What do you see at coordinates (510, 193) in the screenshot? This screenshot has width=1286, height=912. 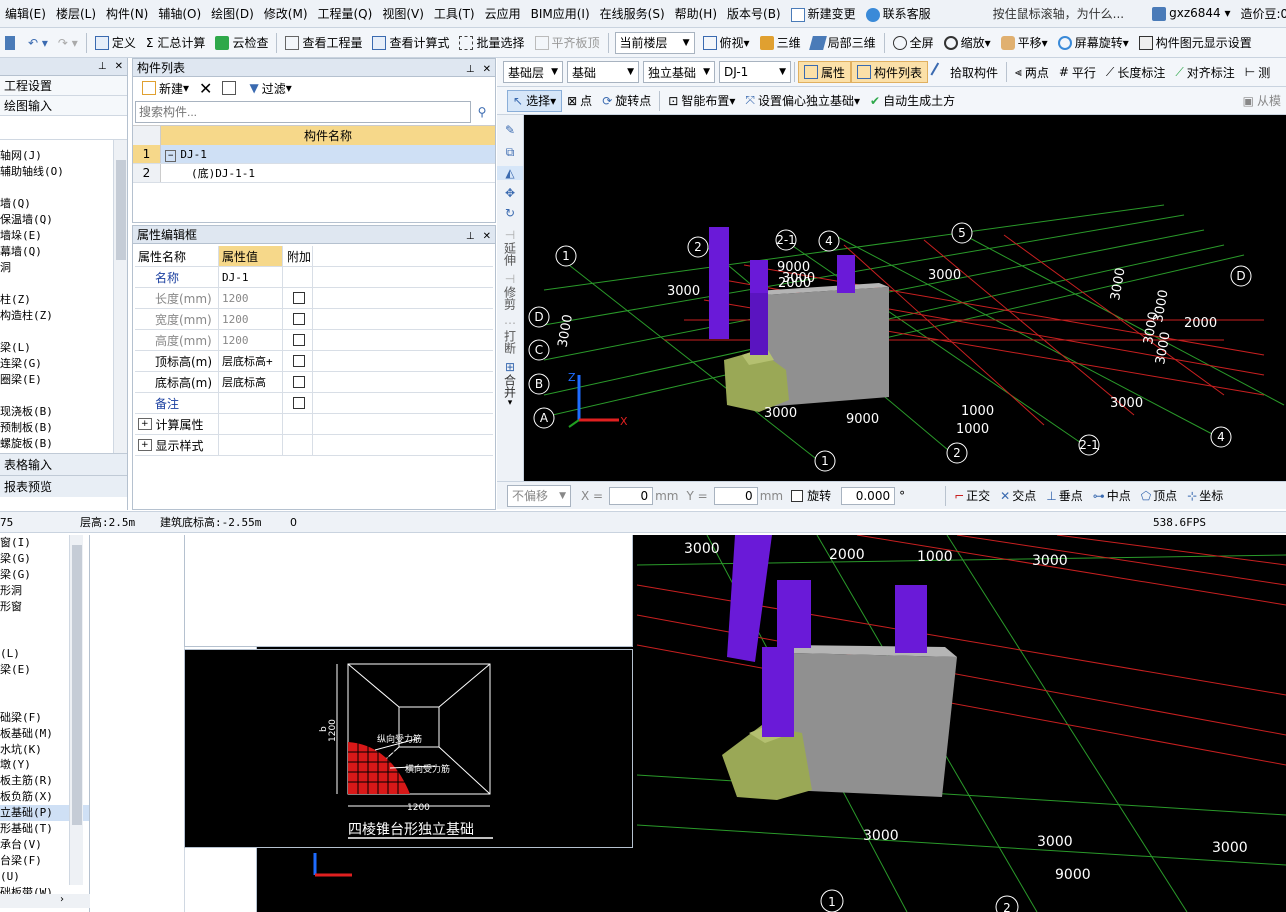 I see `move-icon: ✥` at bounding box center [510, 193].